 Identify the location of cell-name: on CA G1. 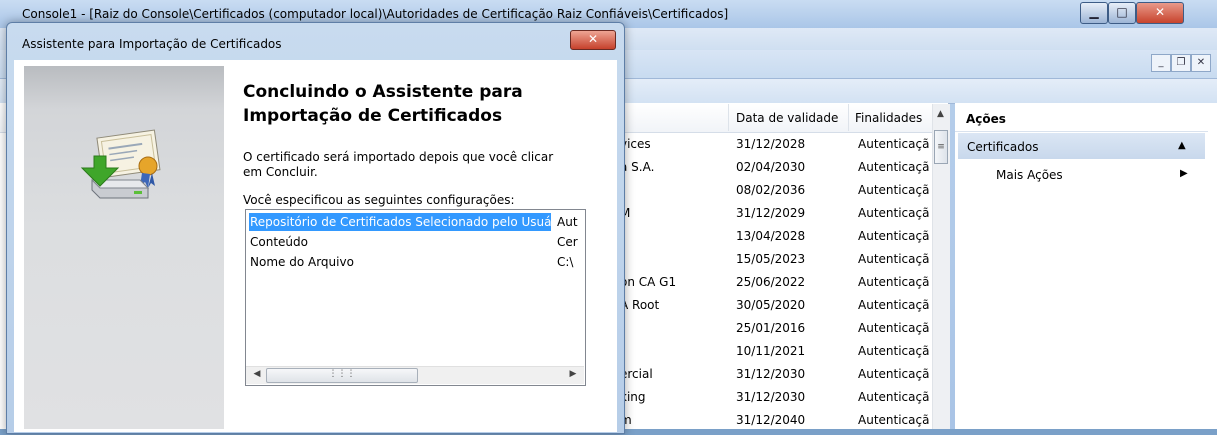
(648, 282).